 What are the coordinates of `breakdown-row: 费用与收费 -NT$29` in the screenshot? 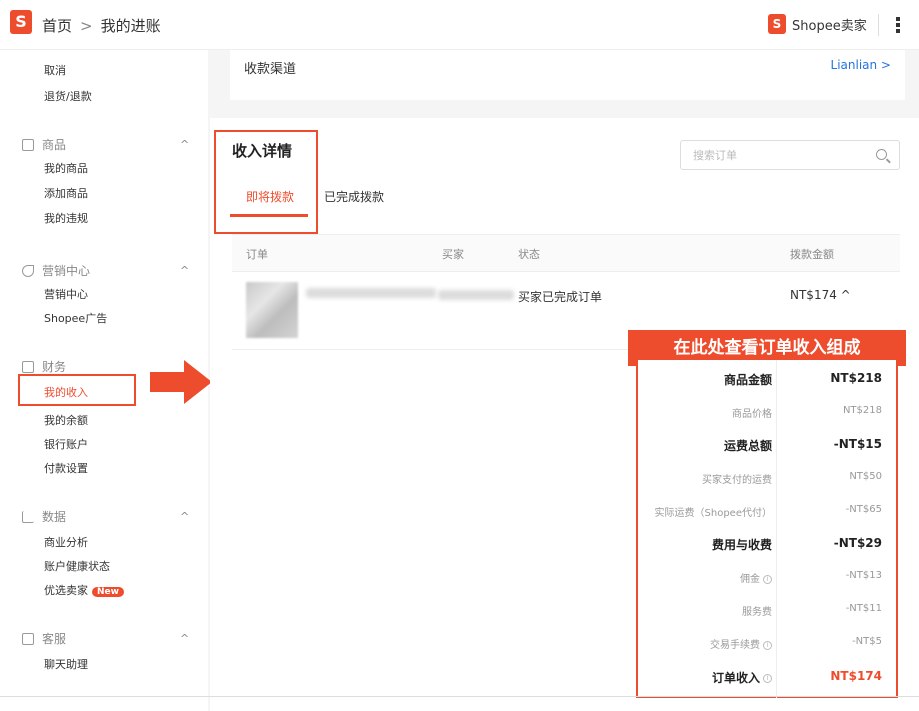 It's located at (767, 543).